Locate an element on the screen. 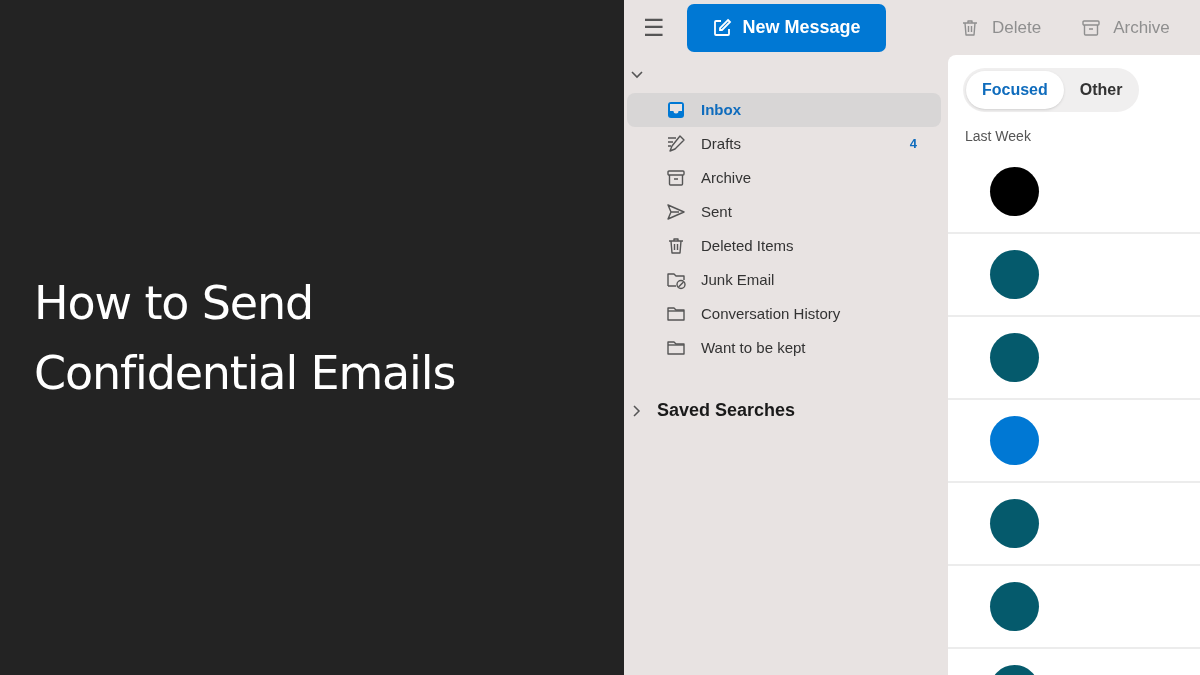 Image resolution: width=1200 pixels, height=675 pixels. pencil-icon is located at coordinates (676, 144).